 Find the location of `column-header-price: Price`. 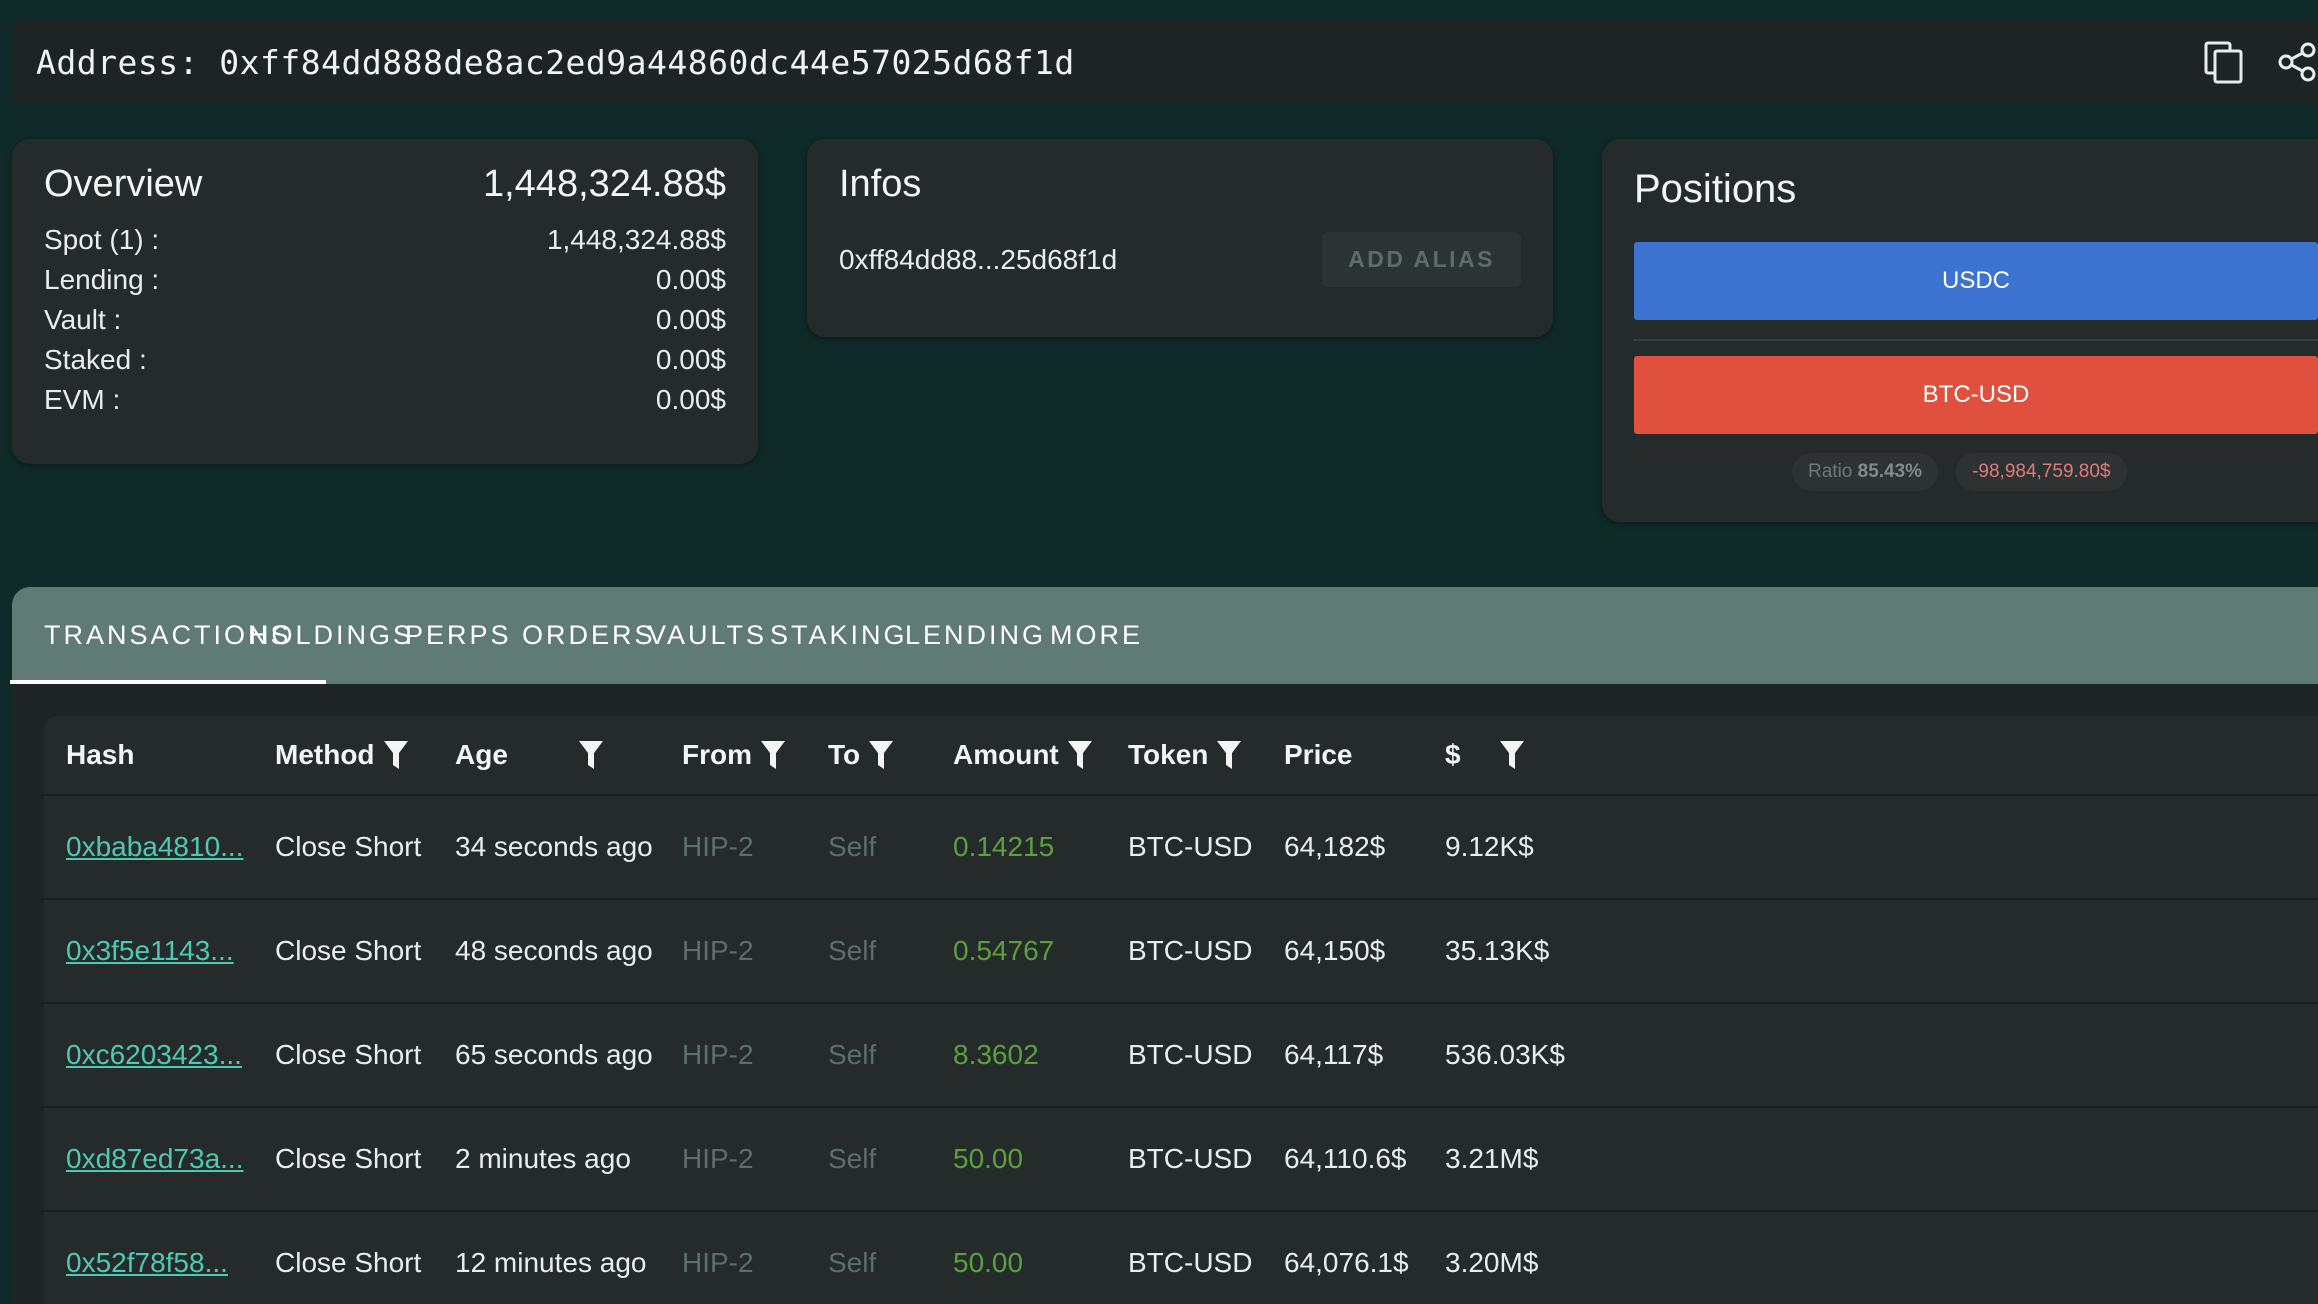

column-header-price: Price is located at coordinates (1318, 755).